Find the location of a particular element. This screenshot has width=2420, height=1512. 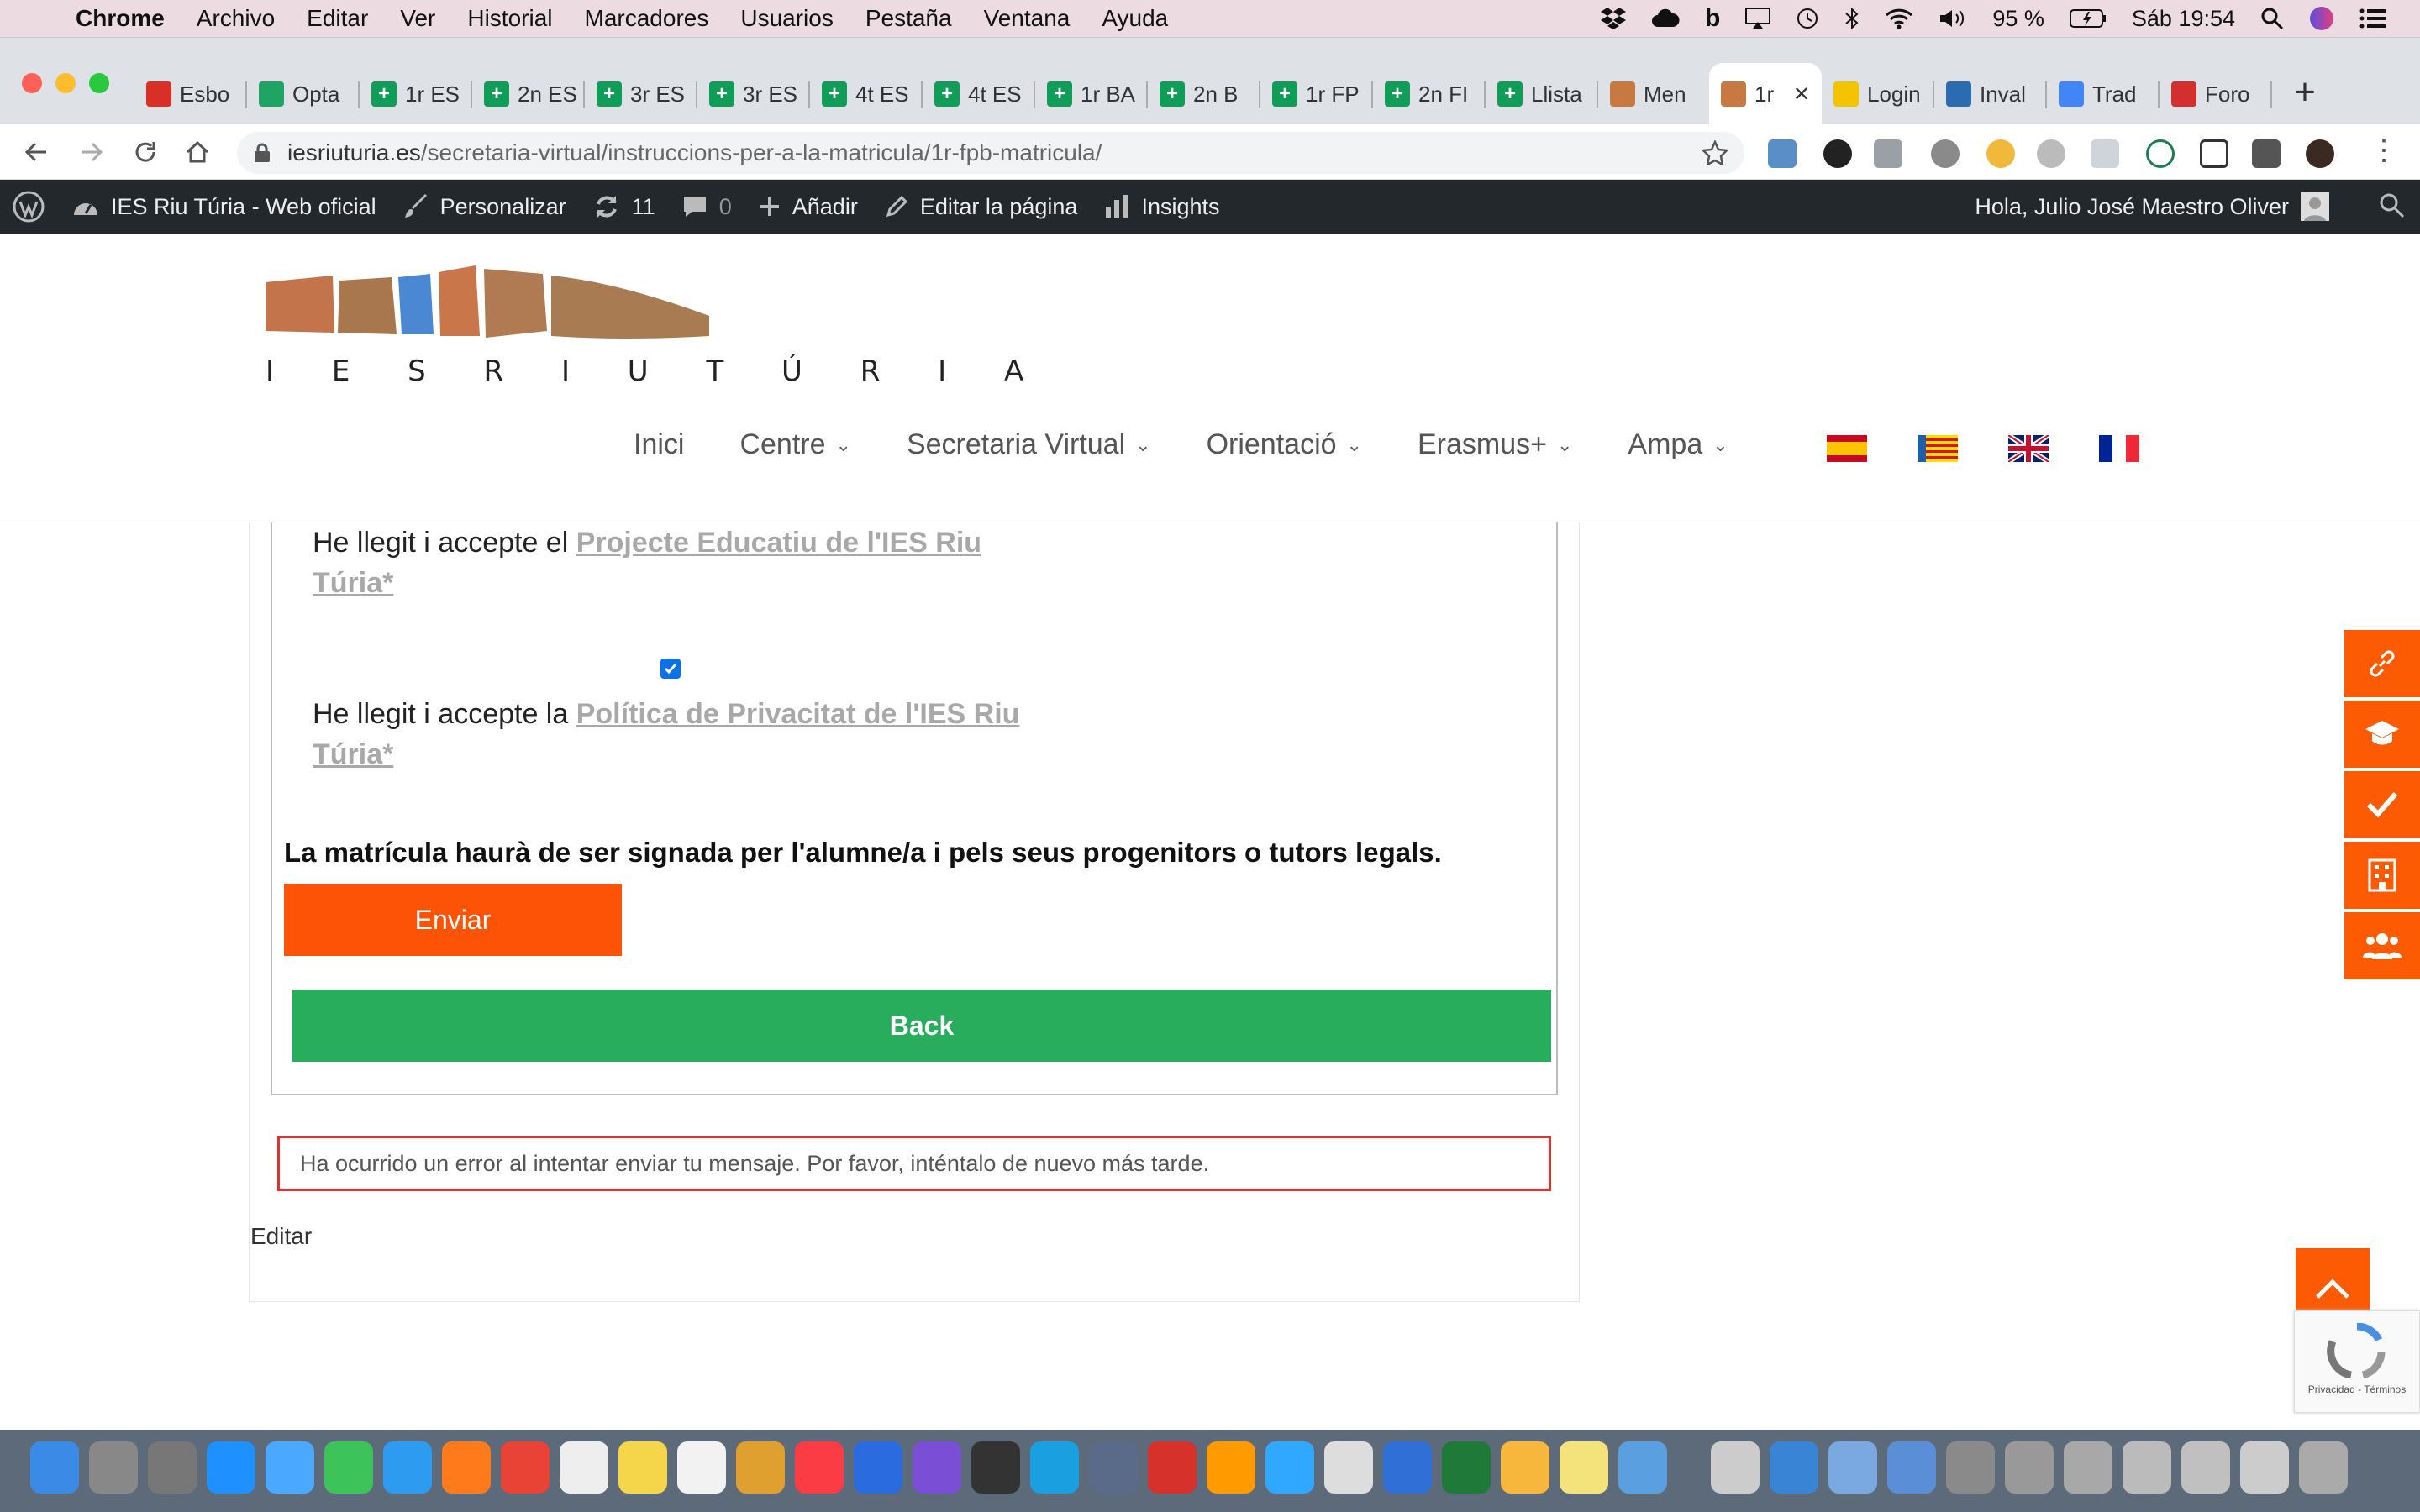

menu-pestana: Pestaña is located at coordinates (908, 18).